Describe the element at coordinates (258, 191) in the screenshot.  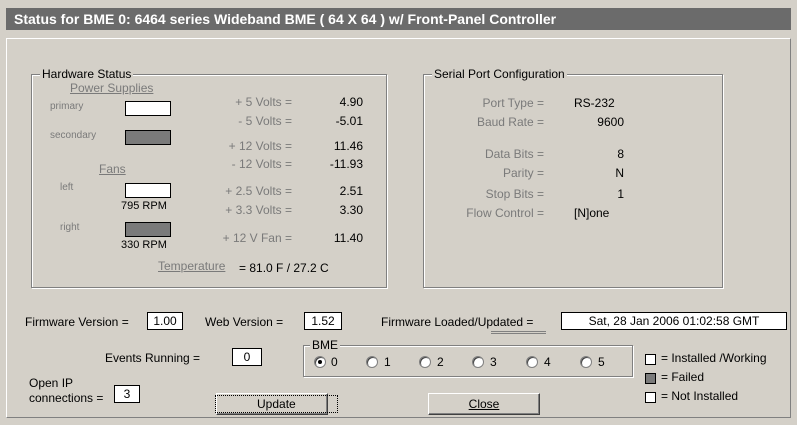
I see `volt-label: + 2.5 Volts =` at that location.